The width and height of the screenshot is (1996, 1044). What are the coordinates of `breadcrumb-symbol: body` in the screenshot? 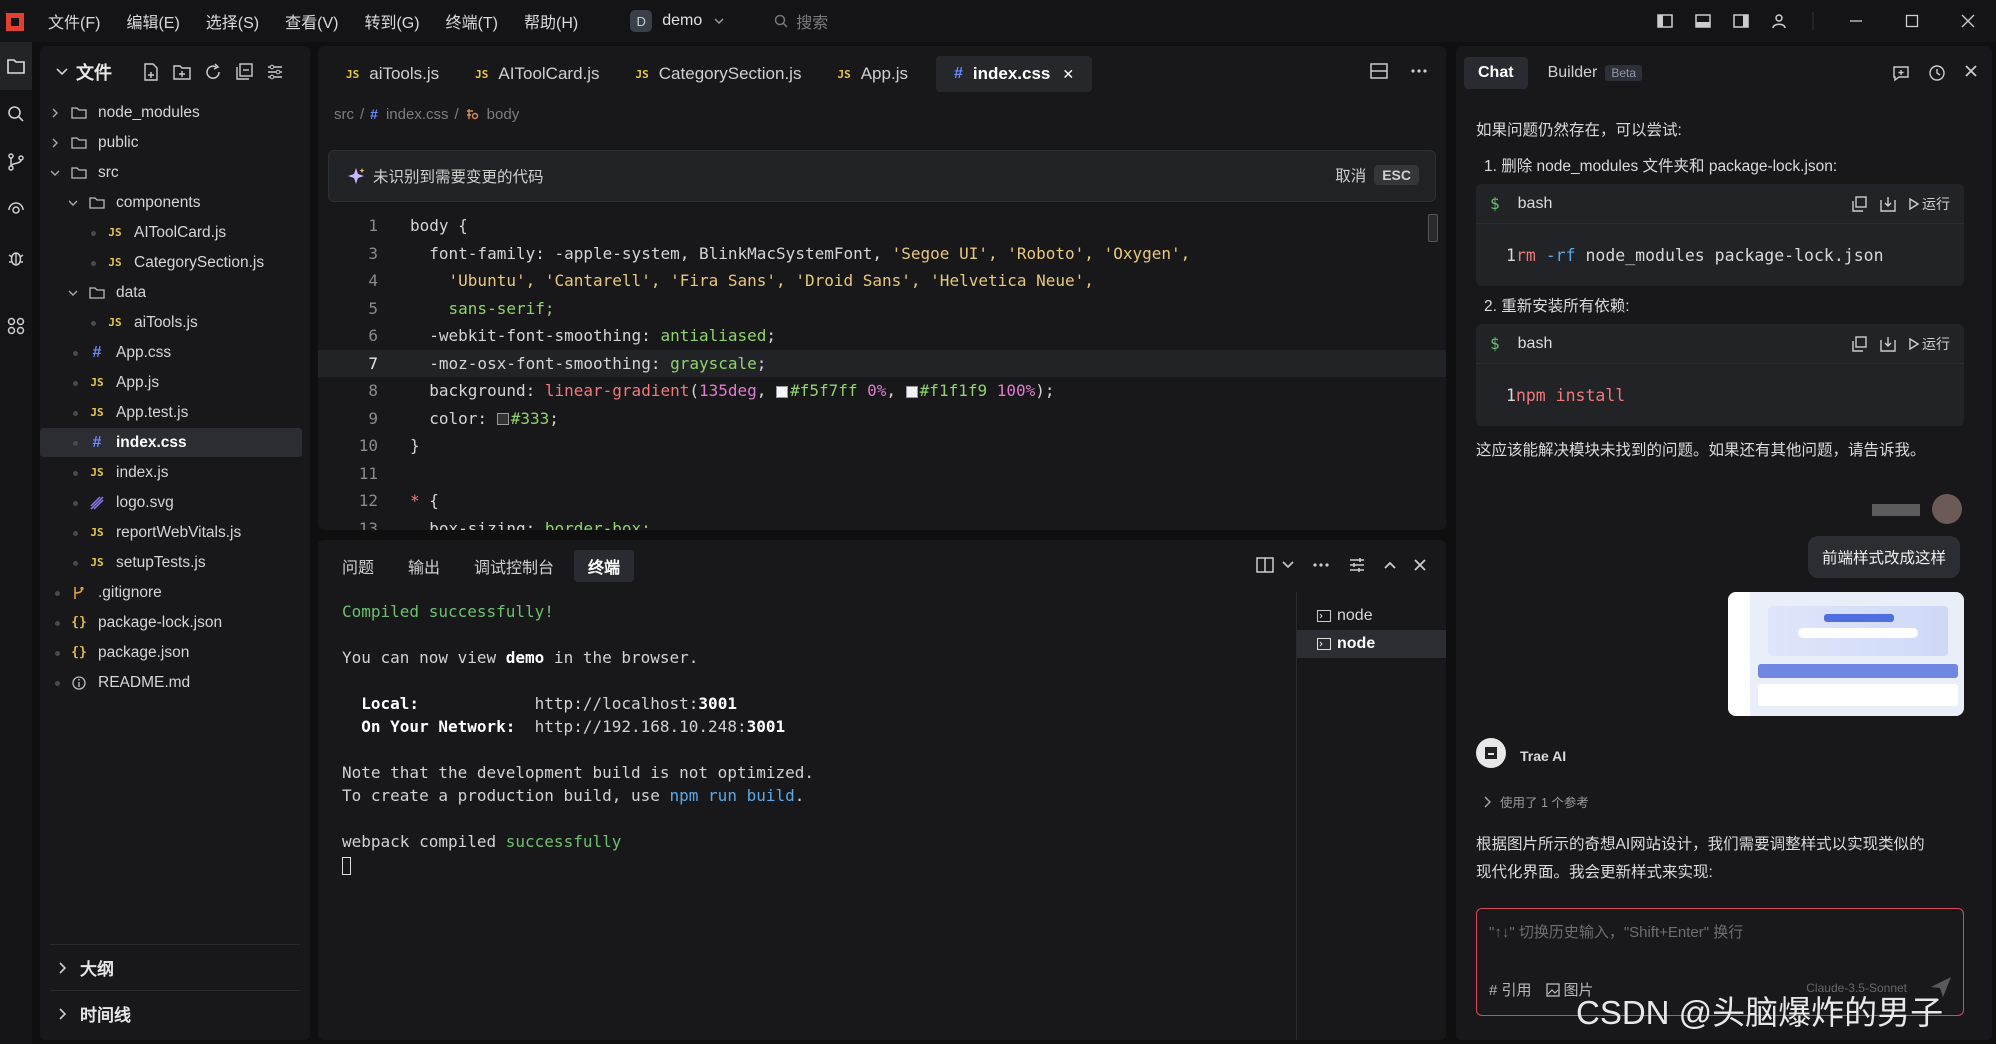 It's located at (503, 114).